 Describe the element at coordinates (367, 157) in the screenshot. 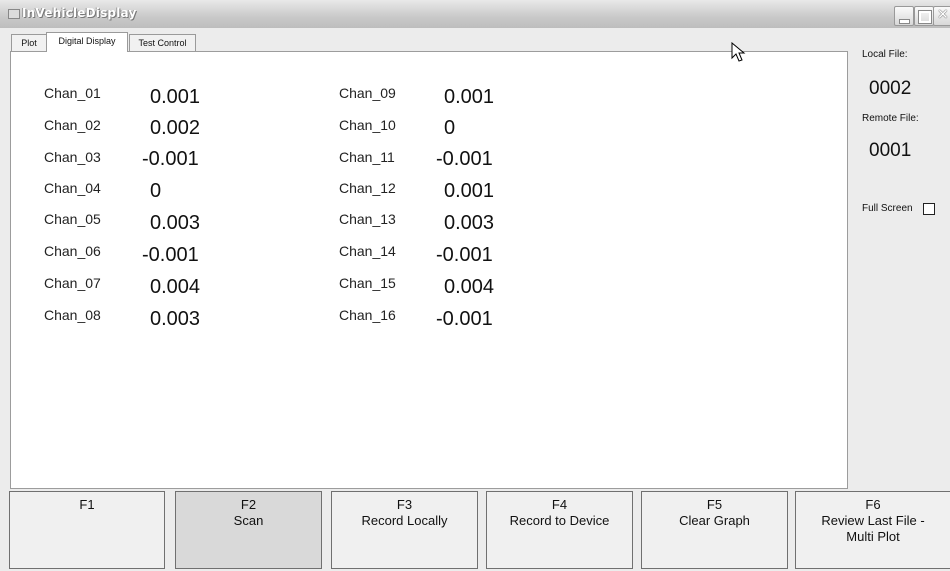

I see `channel-label: Chan_11` at that location.